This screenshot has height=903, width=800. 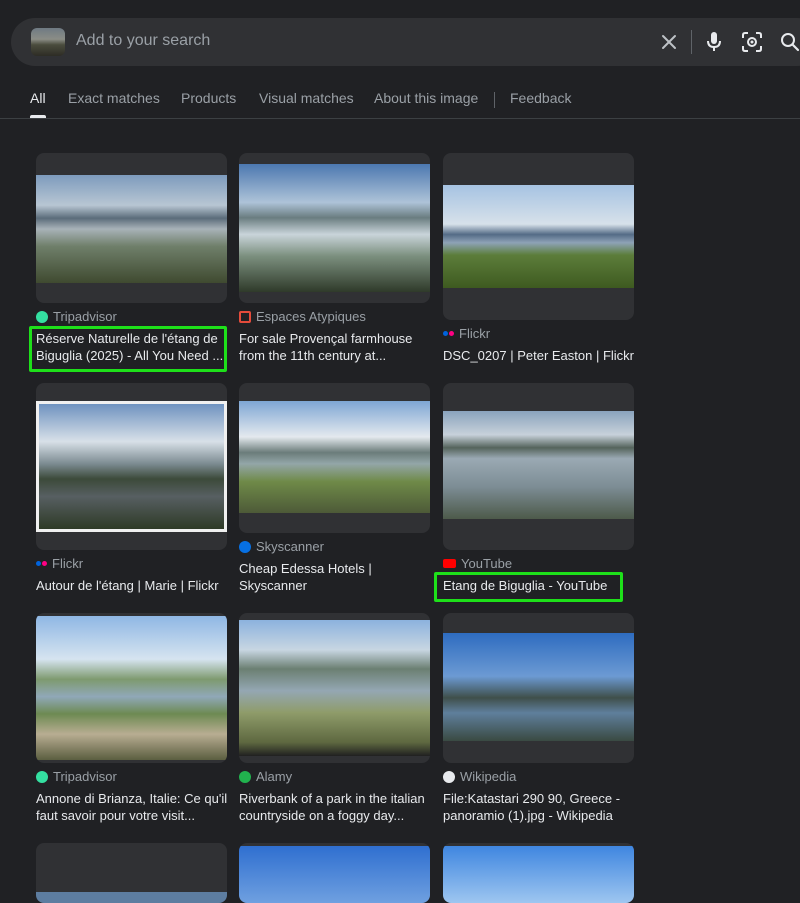 I want to click on tab-divider, so click(x=494, y=100).